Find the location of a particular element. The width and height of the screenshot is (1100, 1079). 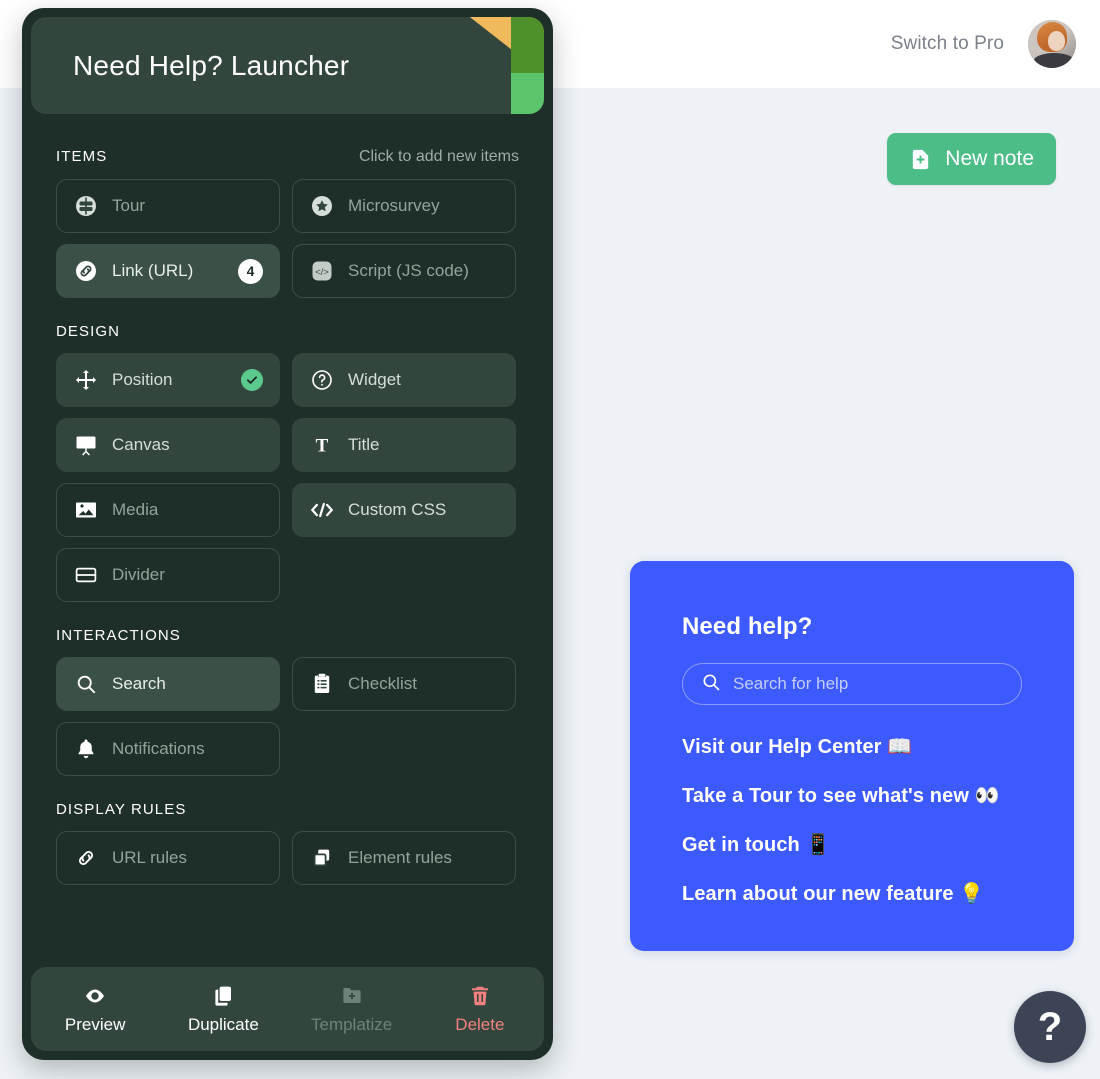

new-note-button: New note is located at coordinates (971, 159).